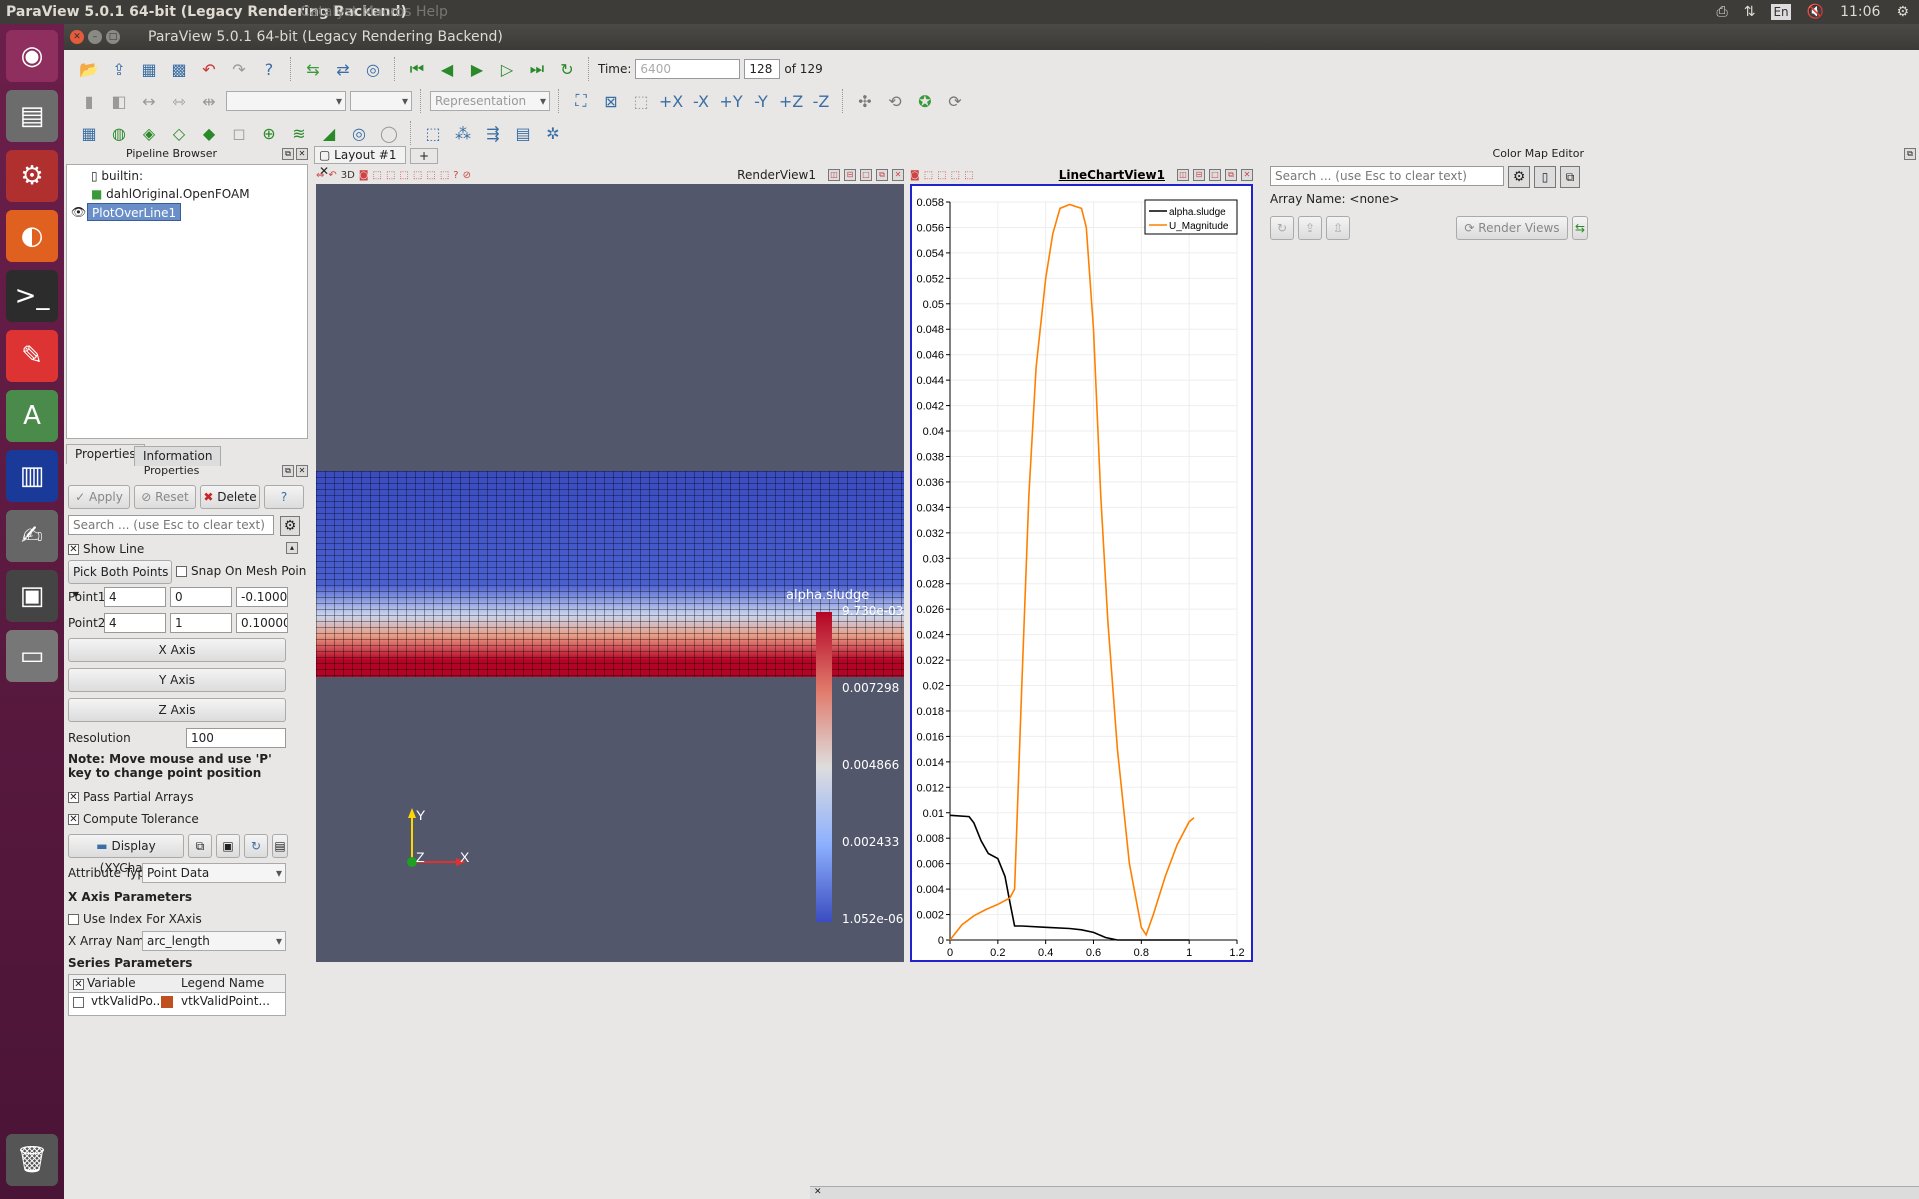  I want to click on advanced-gear-icon: ⚙, so click(290, 526).